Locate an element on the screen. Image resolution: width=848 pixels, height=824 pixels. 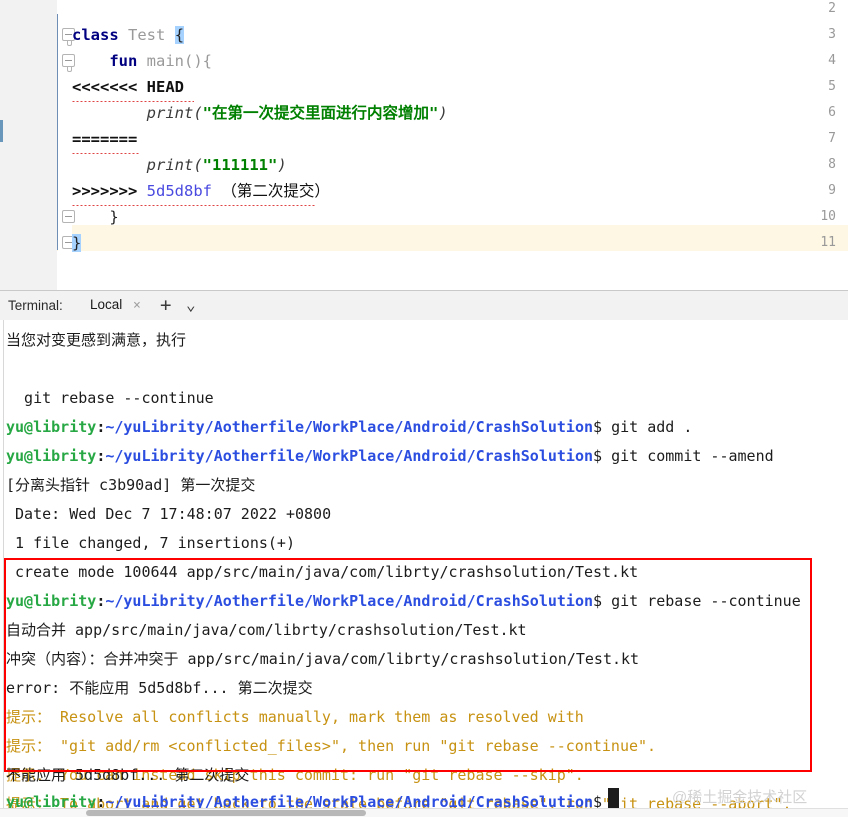
line-number: 8 is located at coordinates (832, 164).